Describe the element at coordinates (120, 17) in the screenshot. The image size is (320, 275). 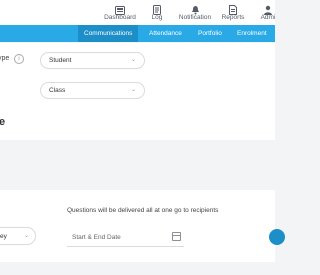
I see `topnav-dashboard-label: Dashboard` at that location.